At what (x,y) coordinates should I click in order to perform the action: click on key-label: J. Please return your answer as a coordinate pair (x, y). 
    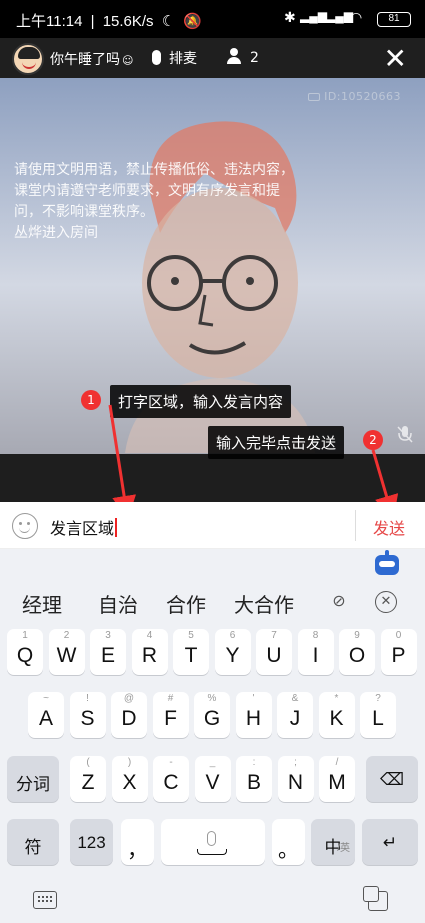
    Looking at the image, I should click on (295, 718).